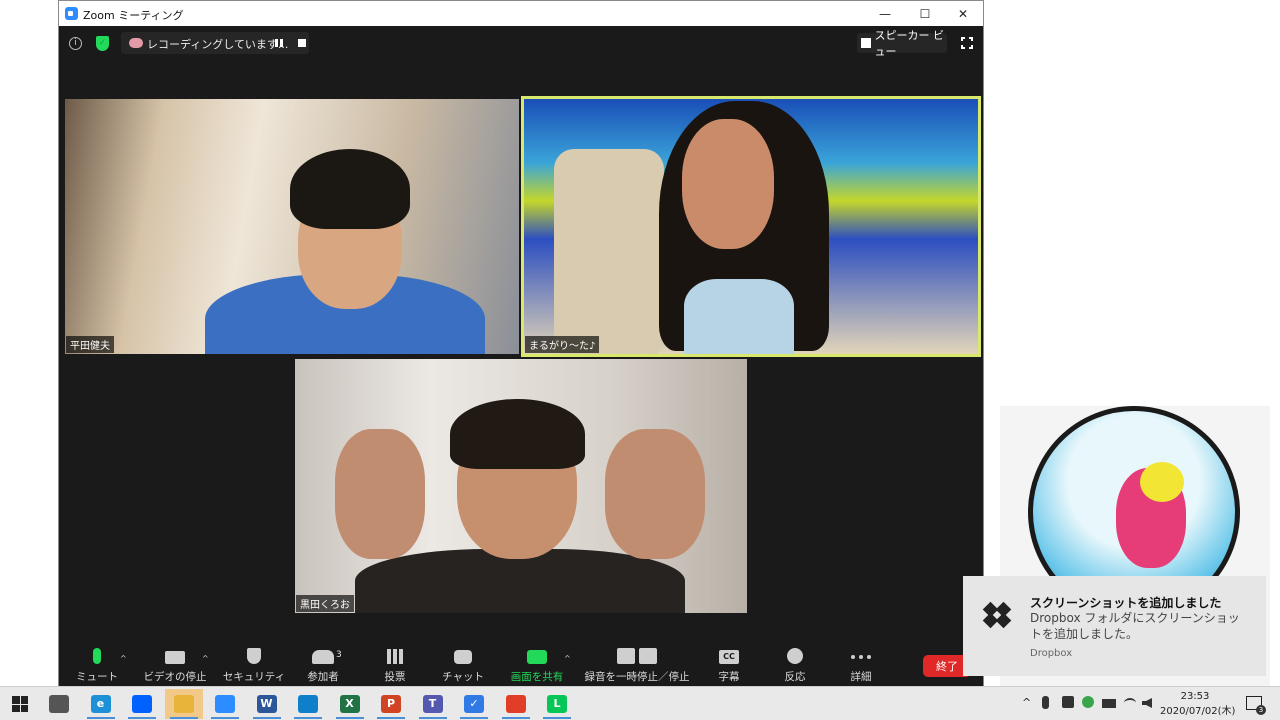  I want to click on close-button: ✕, so click(963, 13).